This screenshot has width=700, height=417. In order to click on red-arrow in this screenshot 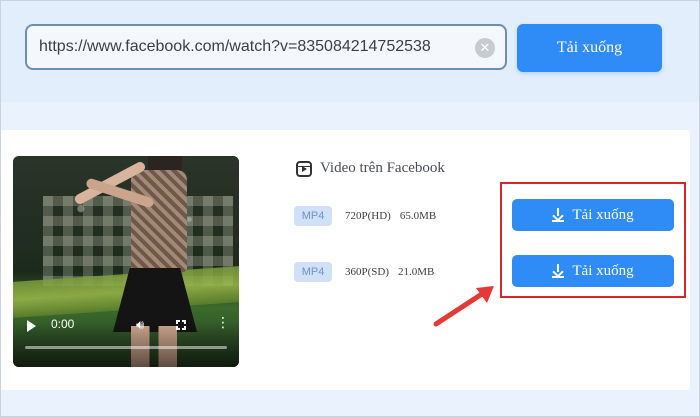, I will do `click(463, 306)`.